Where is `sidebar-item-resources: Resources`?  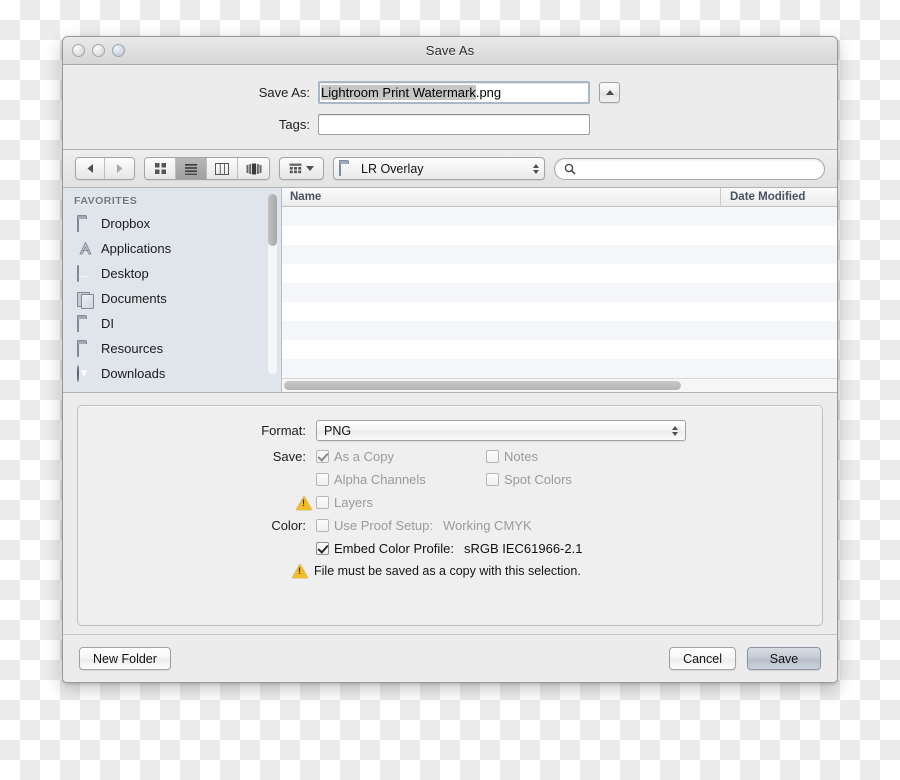
sidebar-item-resources: Resources is located at coordinates (172, 348).